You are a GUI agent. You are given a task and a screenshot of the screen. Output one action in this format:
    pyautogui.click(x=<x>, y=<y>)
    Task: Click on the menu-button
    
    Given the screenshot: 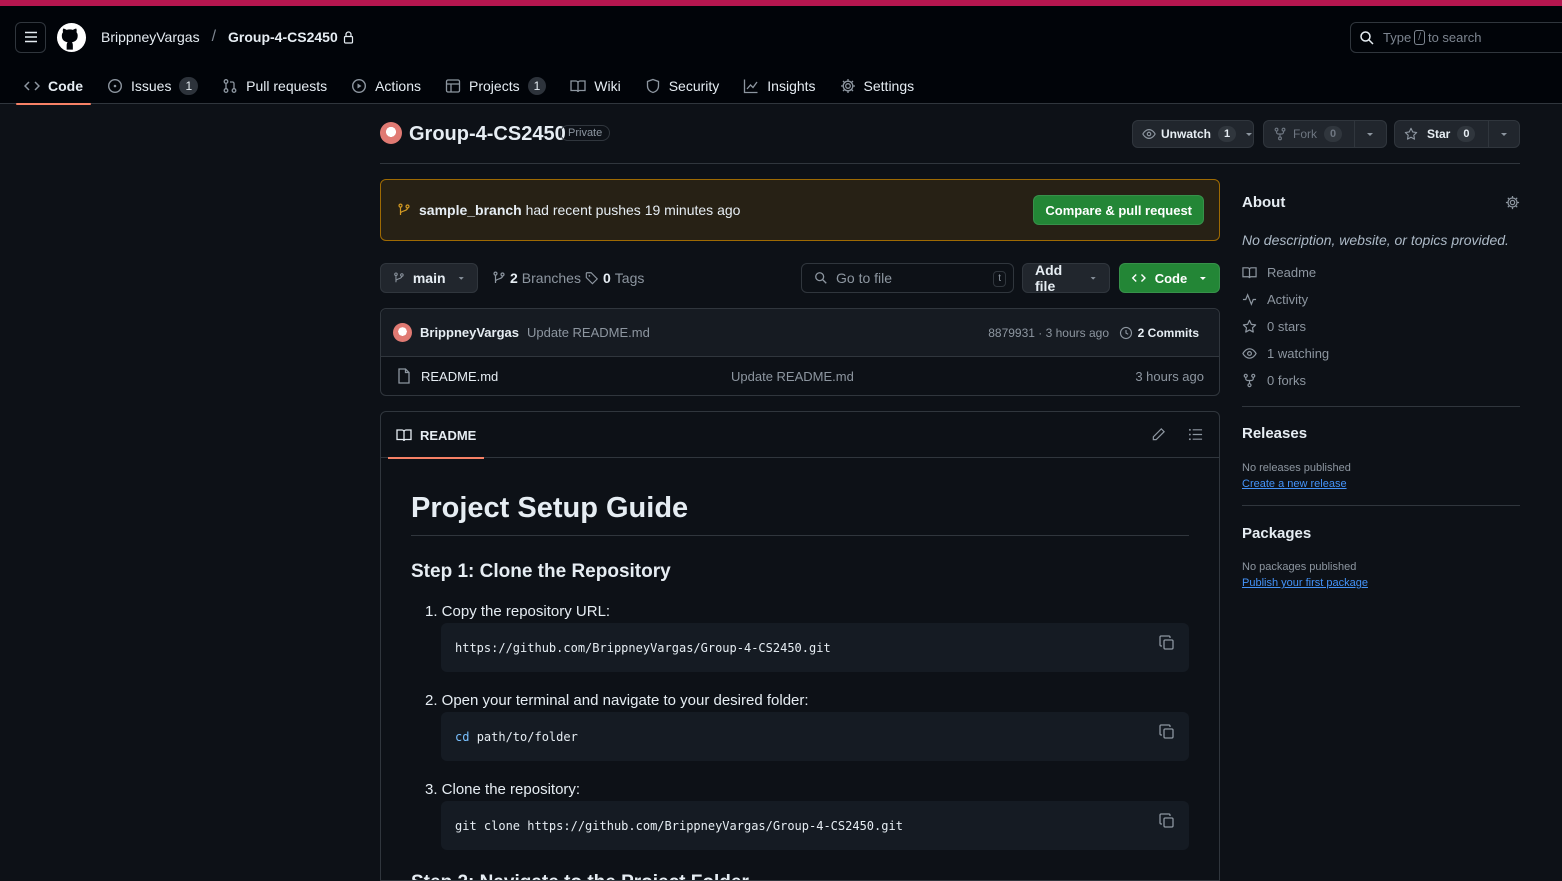 What is the action you would take?
    pyautogui.click(x=30, y=37)
    